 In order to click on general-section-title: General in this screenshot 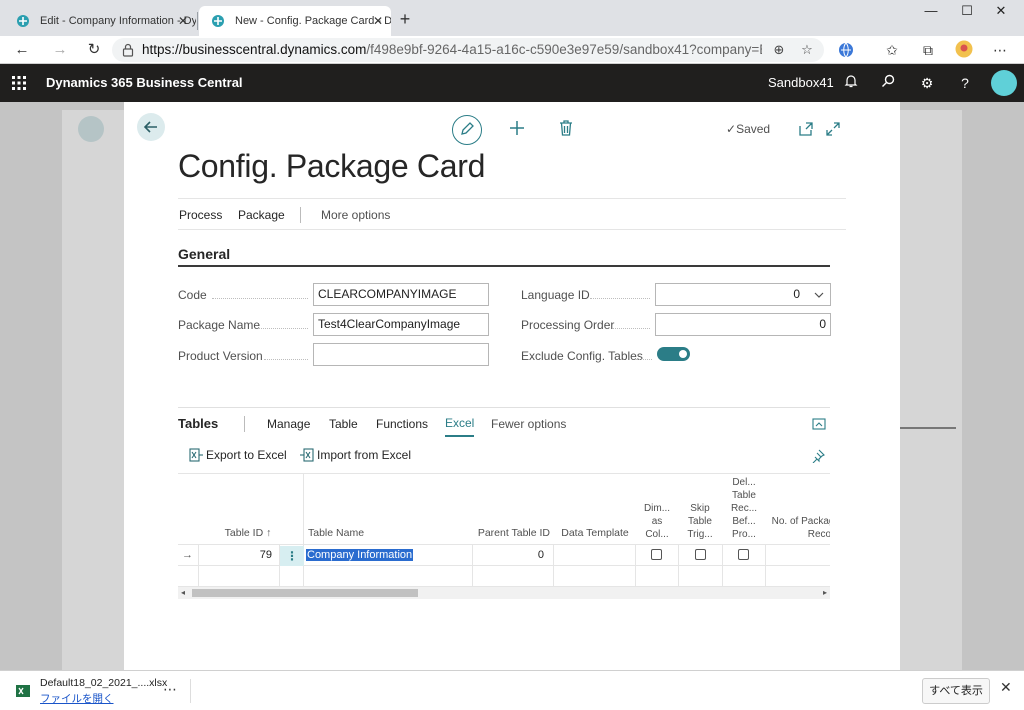, I will do `click(204, 254)`.